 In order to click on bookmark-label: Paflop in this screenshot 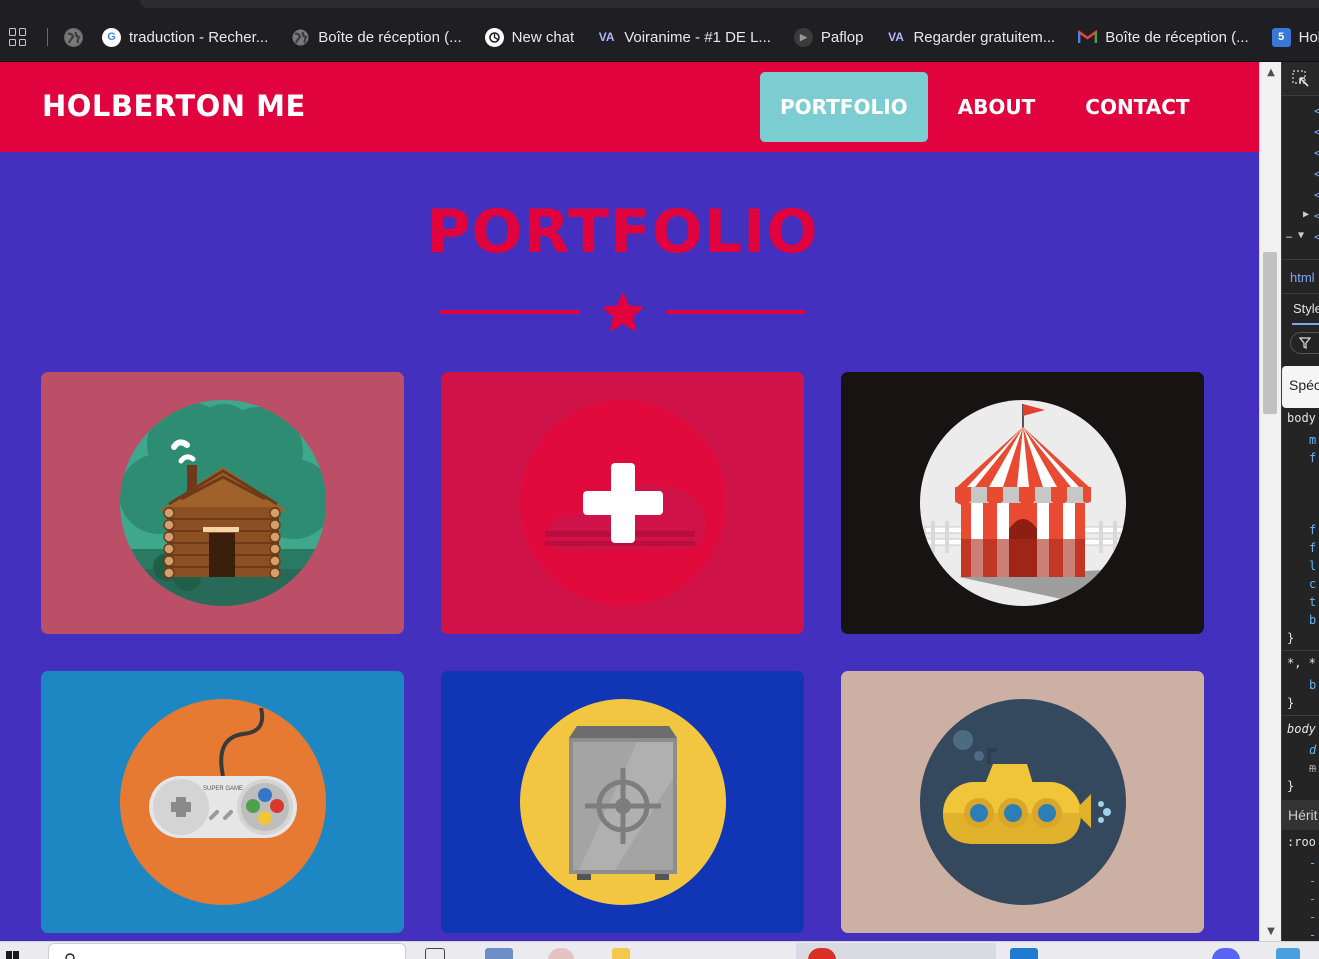, I will do `click(842, 37)`.